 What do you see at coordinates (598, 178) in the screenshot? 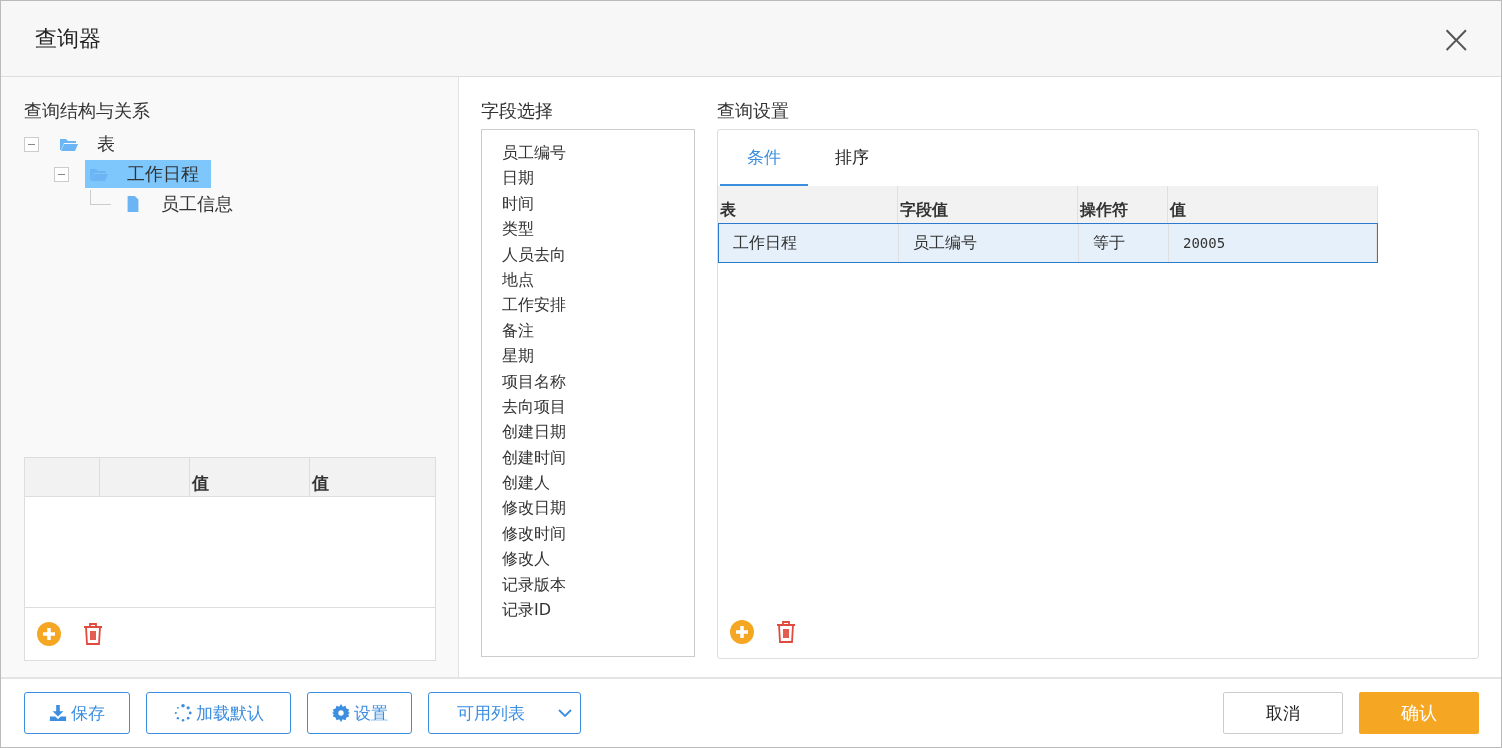
I see `field-item: 日期` at bounding box center [598, 178].